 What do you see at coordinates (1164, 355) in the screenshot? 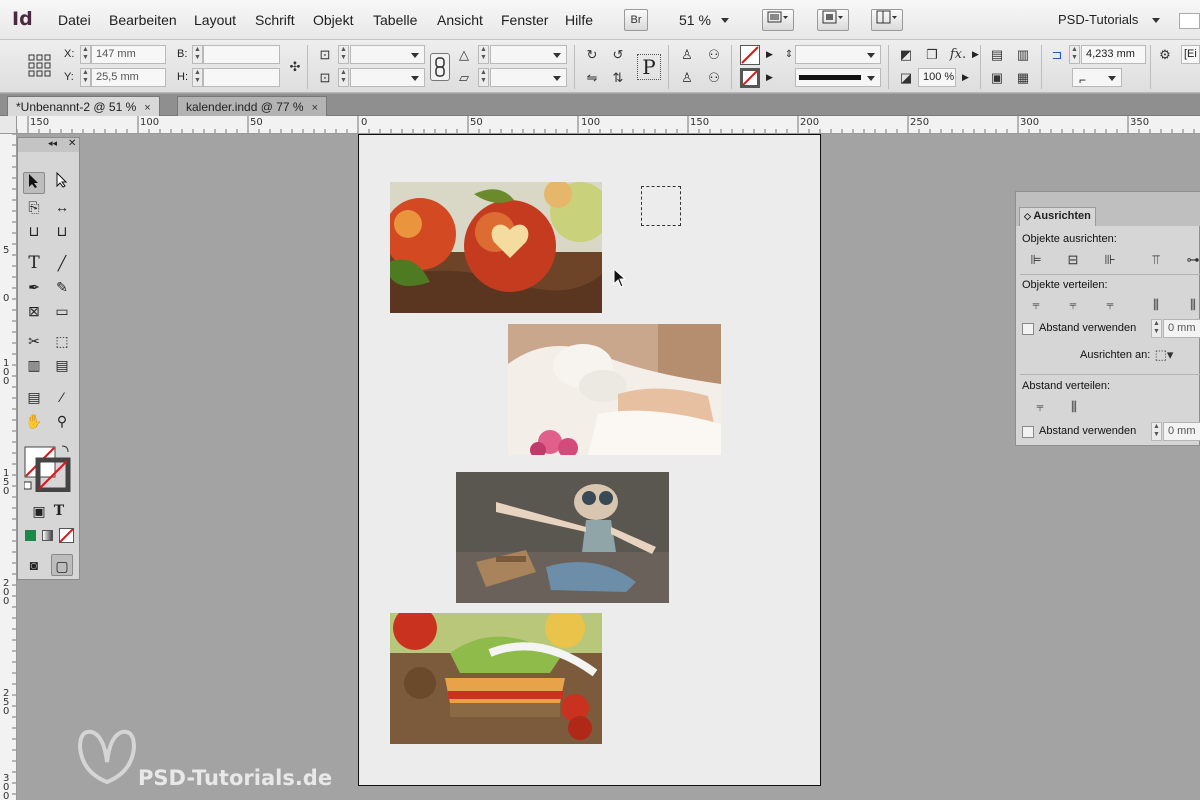
I see `align-to-selection-icon: ⬚▾` at bounding box center [1164, 355].